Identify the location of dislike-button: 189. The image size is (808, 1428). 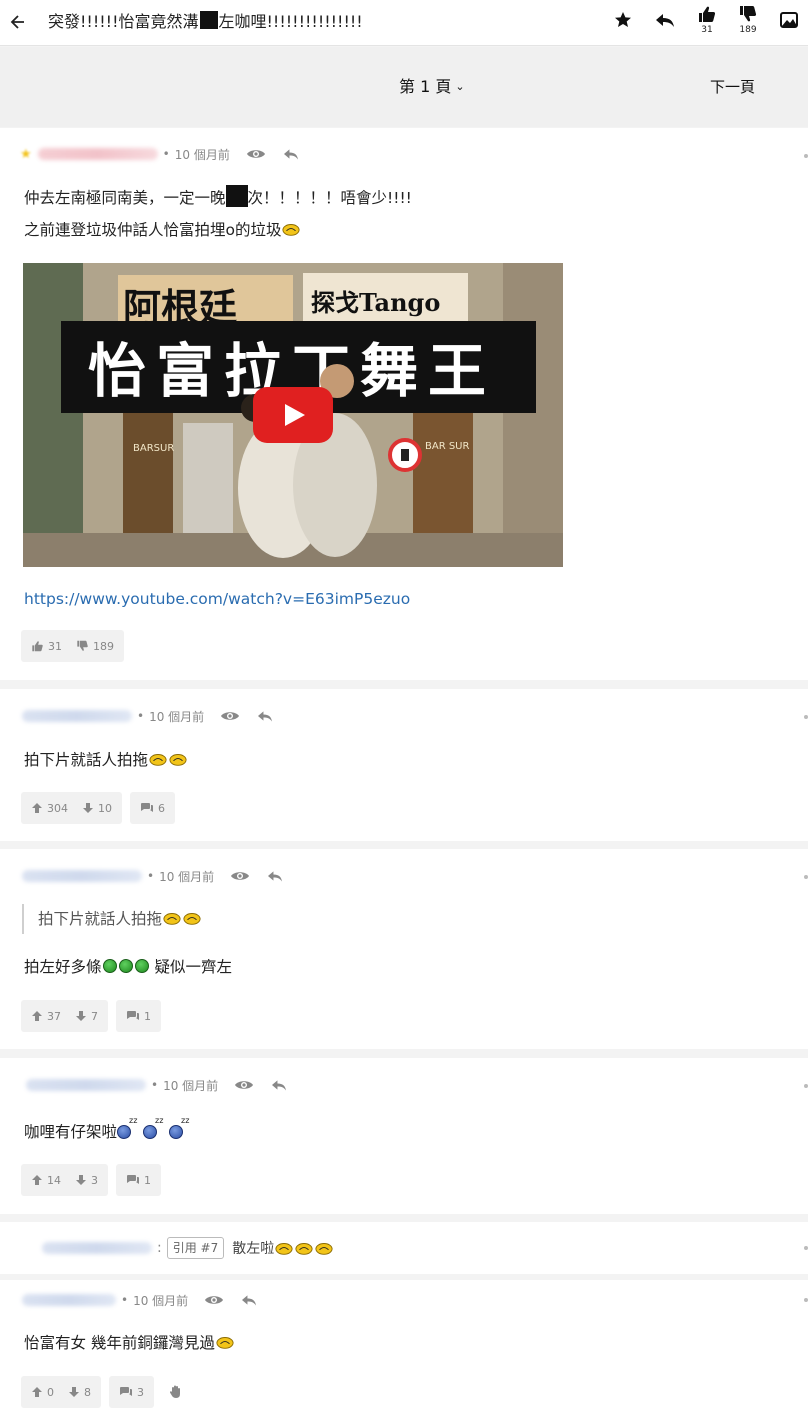
(748, 20).